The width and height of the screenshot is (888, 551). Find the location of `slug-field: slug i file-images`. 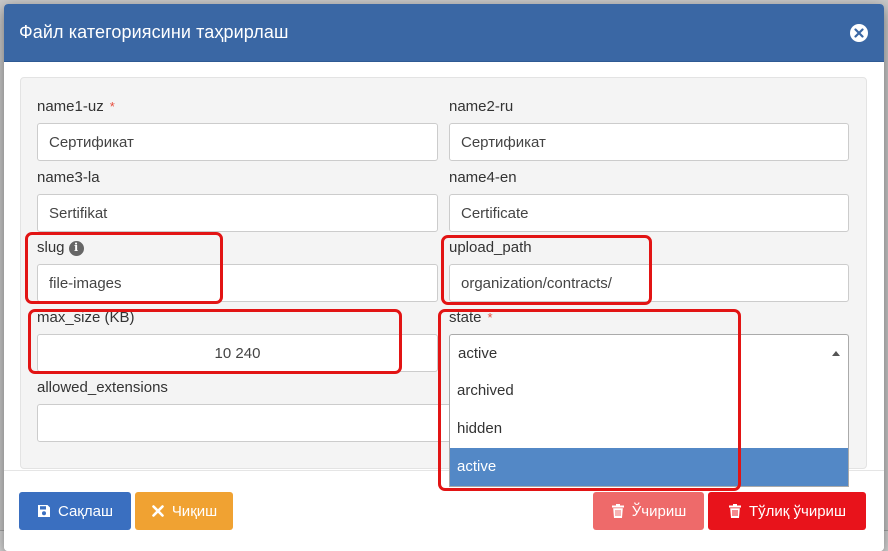

slug-field: slug i file-images is located at coordinates (237, 271).